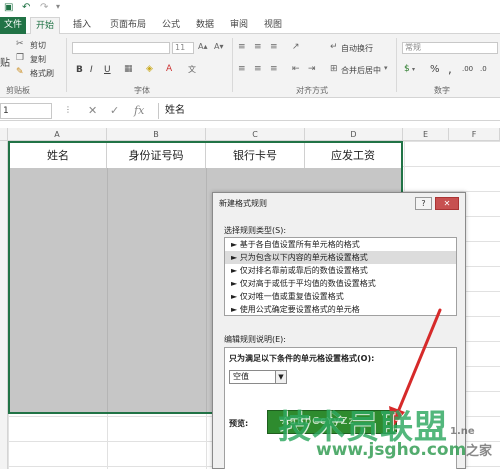 Image resolution: width=500 pixels, height=469 pixels. I want to click on tab-page-layout: 页面布局, so click(128, 25).